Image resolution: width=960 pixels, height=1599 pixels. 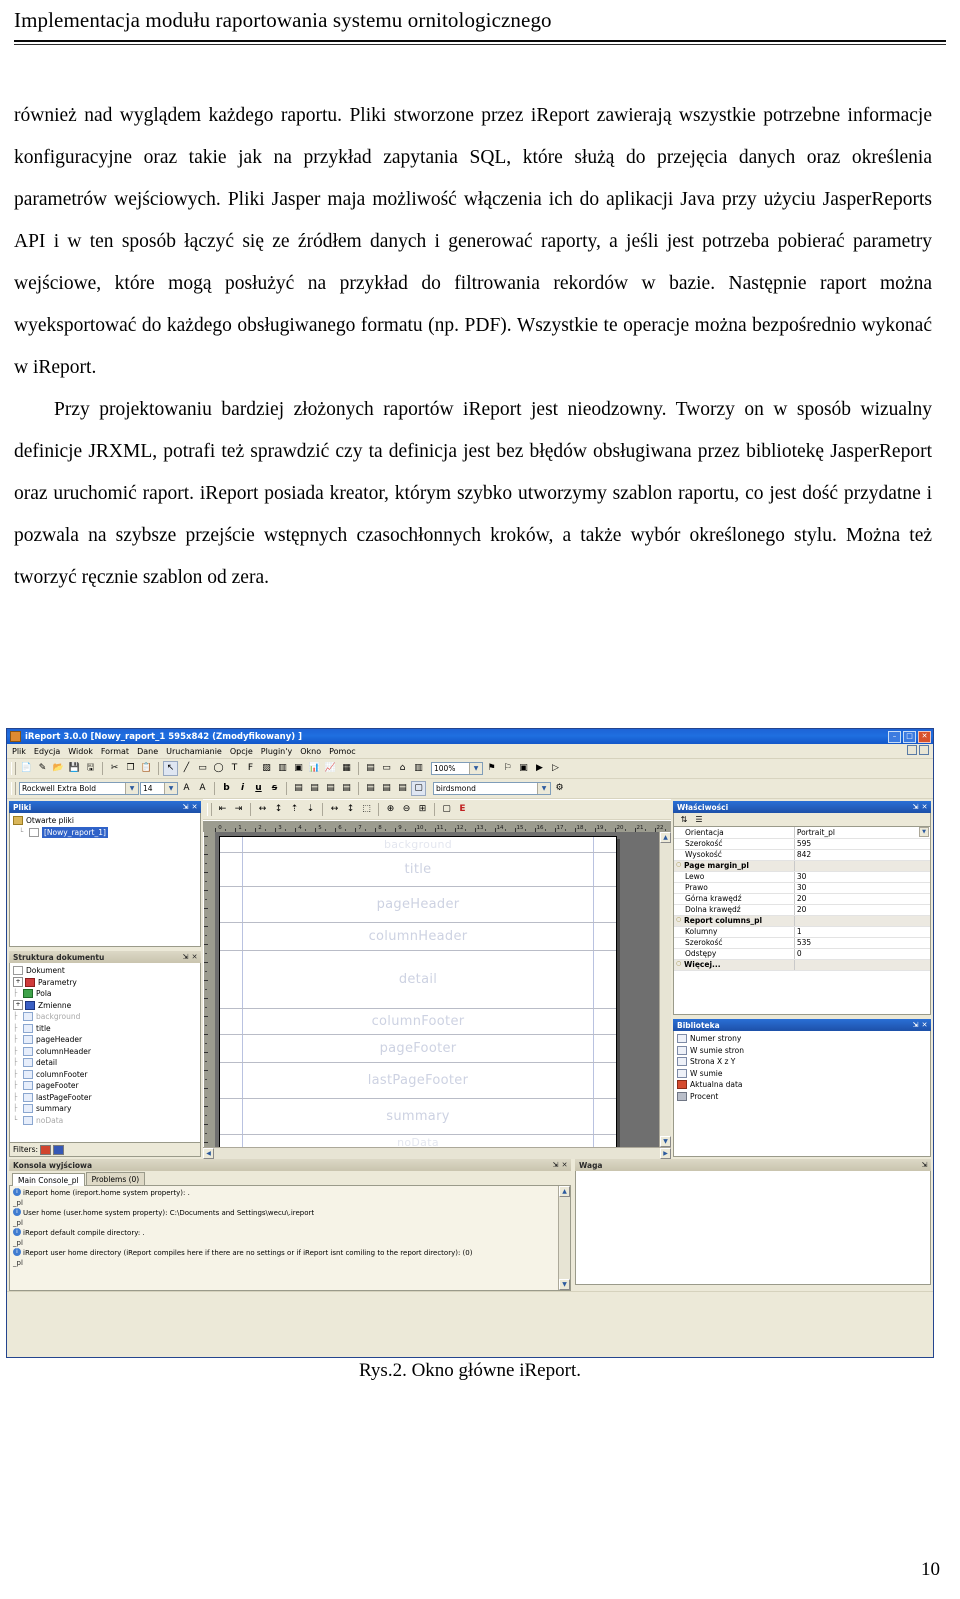 What do you see at coordinates (507, 768) in the screenshot?
I see `compile-error-icon: ⚐` at bounding box center [507, 768].